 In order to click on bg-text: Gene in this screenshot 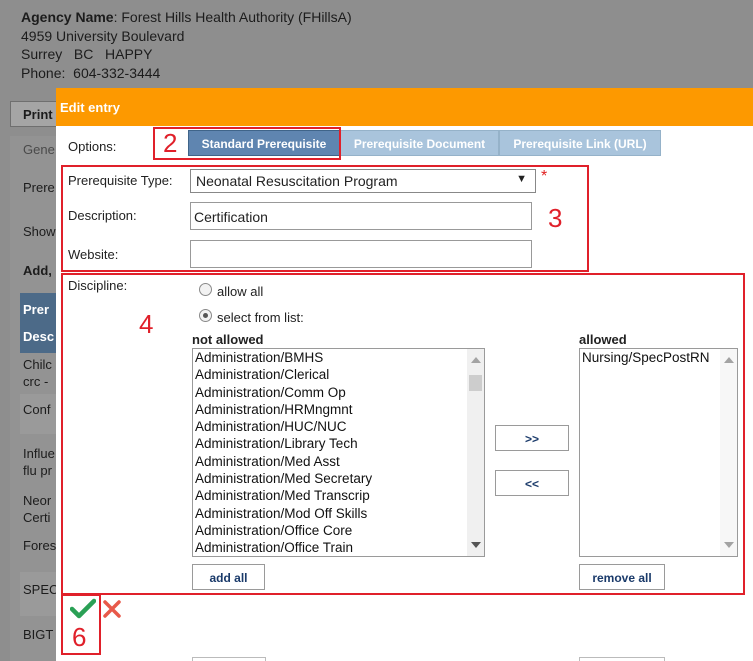, I will do `click(39, 149)`.